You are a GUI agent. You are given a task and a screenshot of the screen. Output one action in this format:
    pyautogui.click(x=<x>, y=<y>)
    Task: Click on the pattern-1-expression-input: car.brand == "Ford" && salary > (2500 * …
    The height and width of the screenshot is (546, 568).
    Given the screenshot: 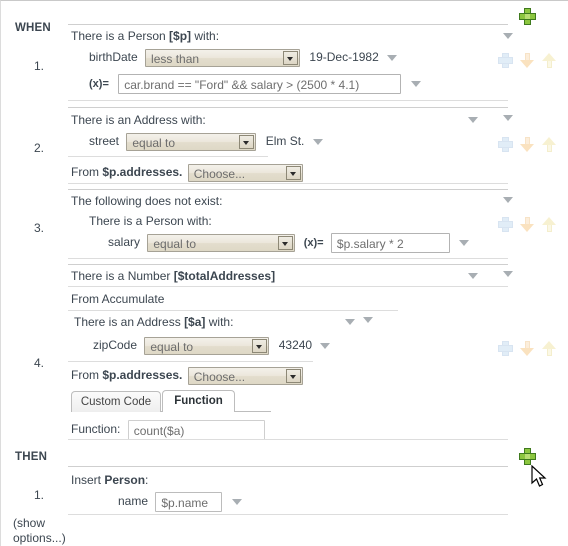 What is the action you would take?
    pyautogui.click(x=260, y=84)
    